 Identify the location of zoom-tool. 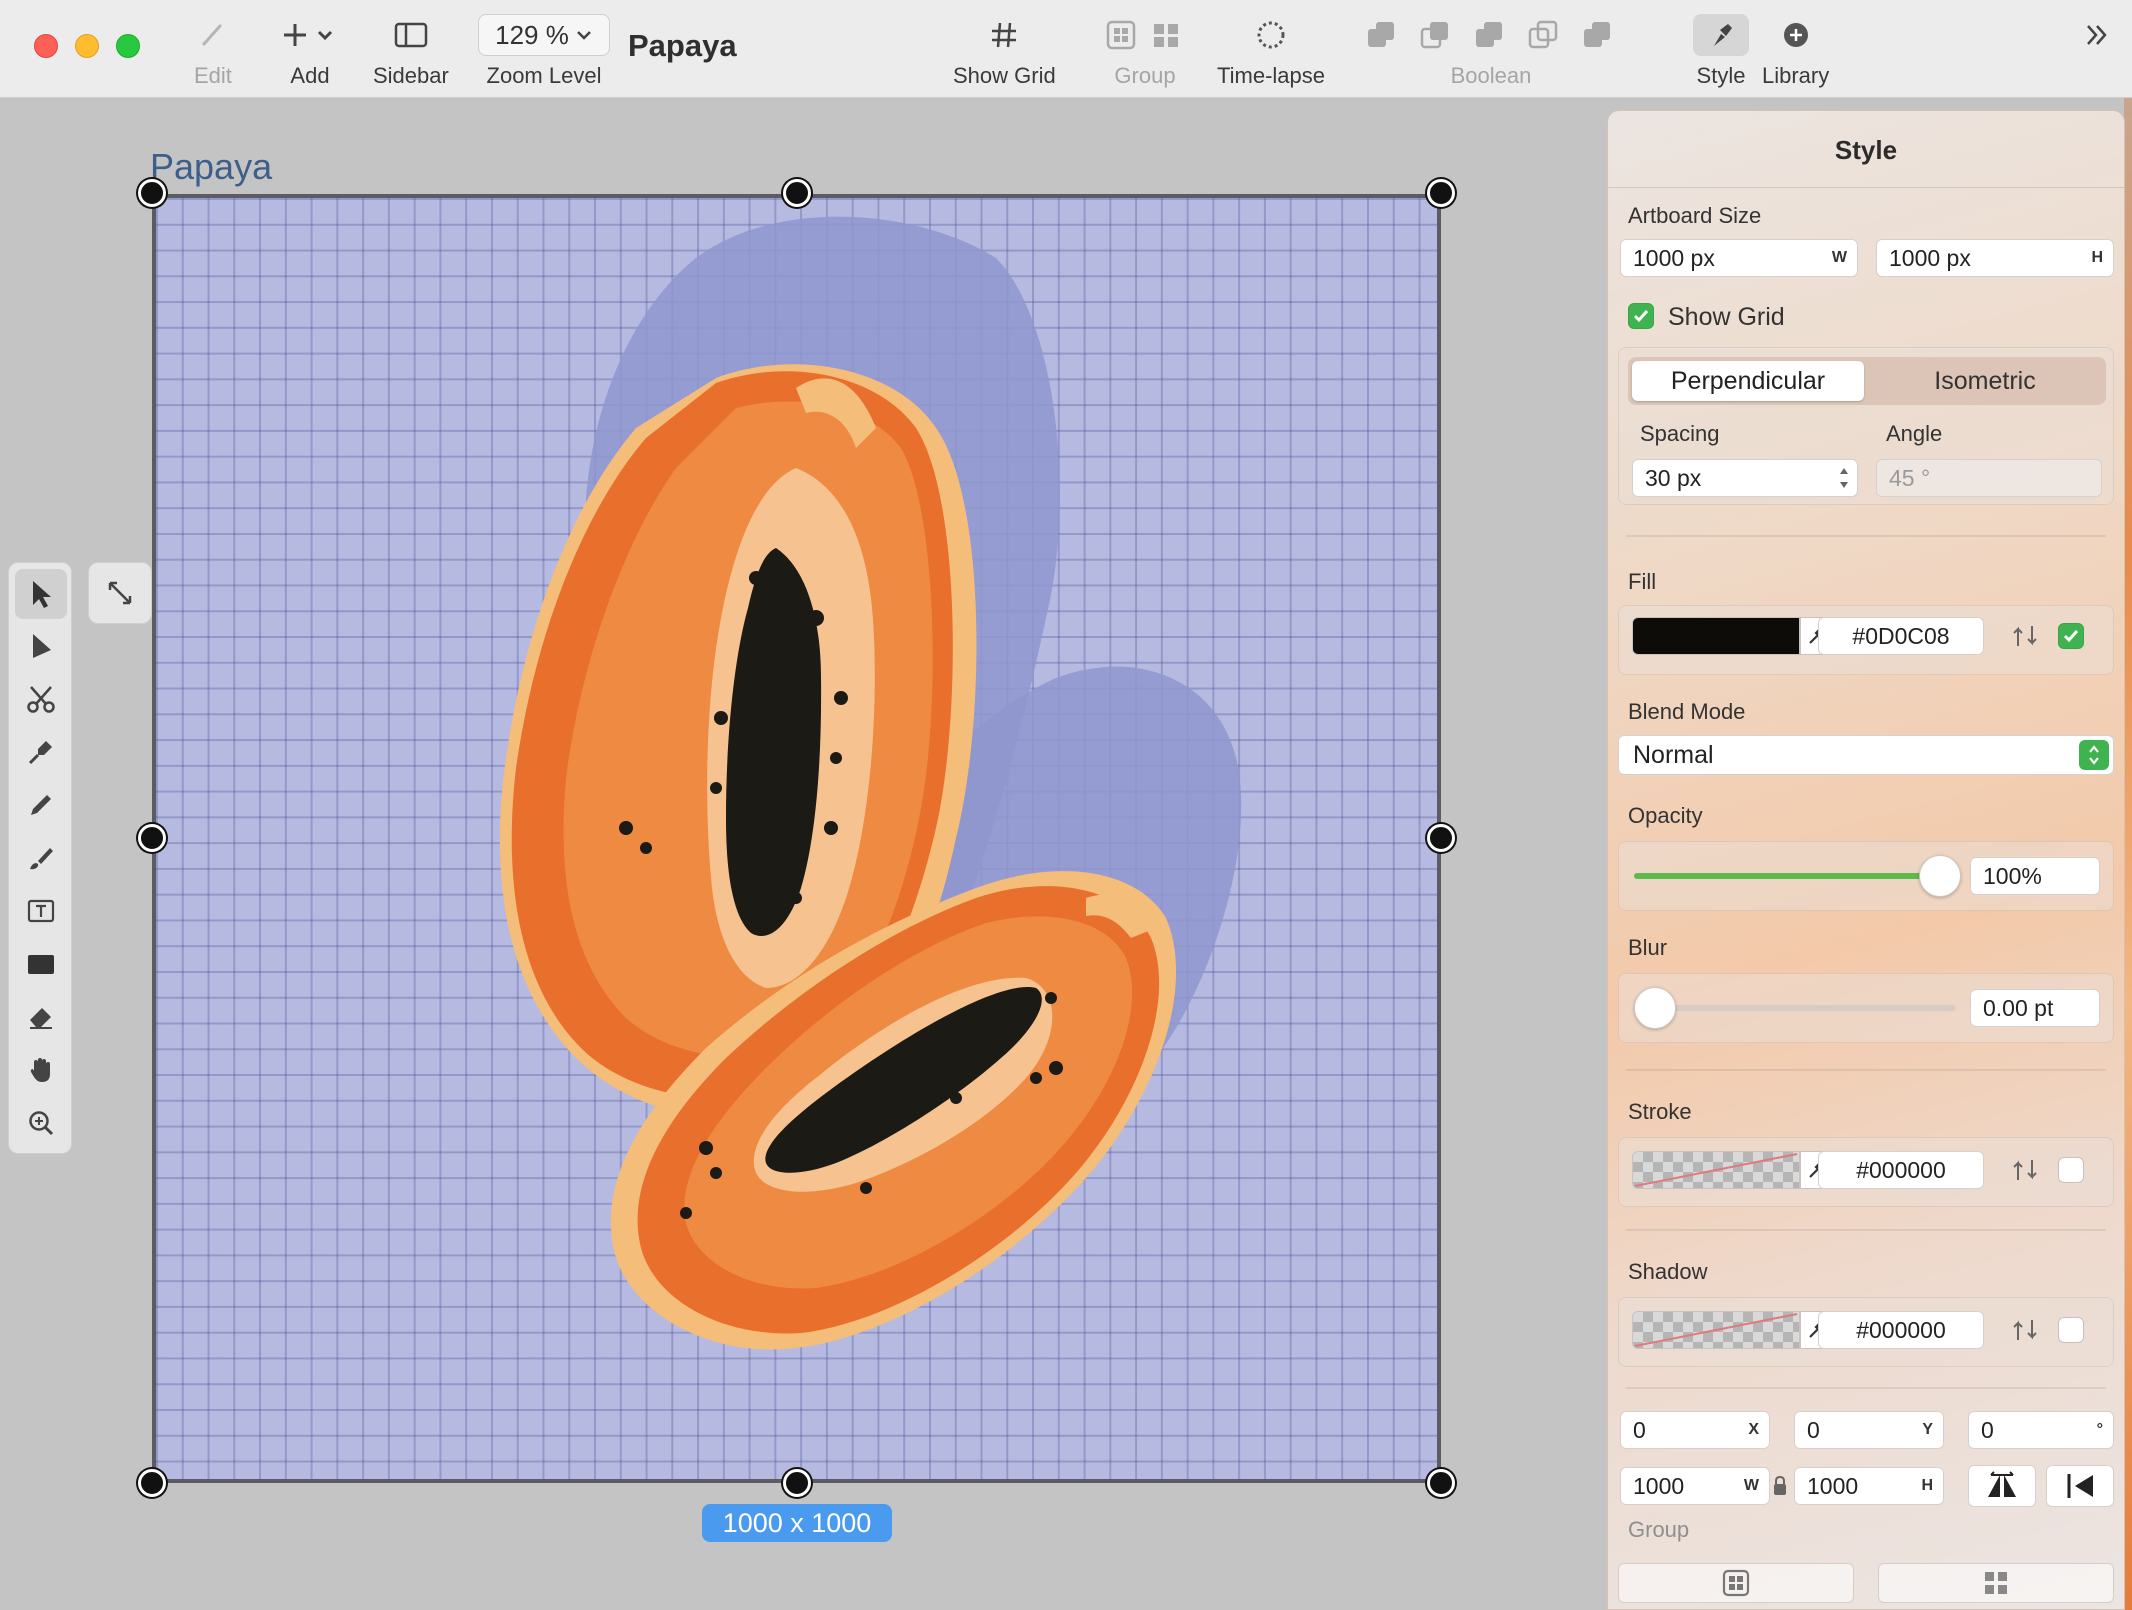
(41, 1123).